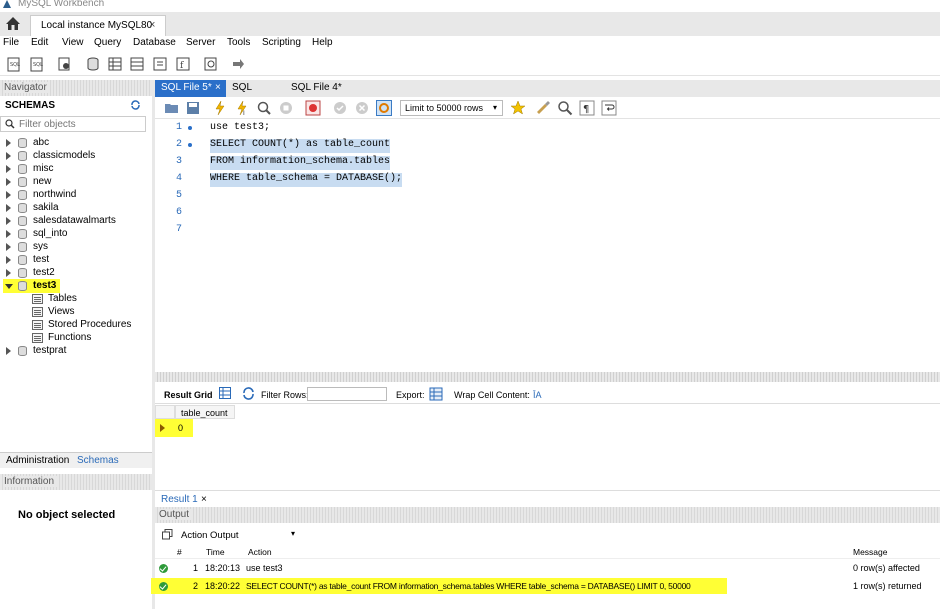 This screenshot has width=940, height=609. I want to click on stop-icon, so click(286, 108).